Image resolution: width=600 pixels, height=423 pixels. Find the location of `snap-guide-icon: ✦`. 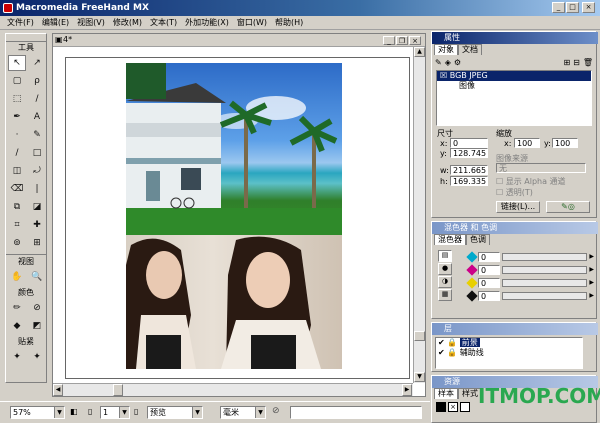

snap-guide-icon: ✦ is located at coordinates (37, 357).